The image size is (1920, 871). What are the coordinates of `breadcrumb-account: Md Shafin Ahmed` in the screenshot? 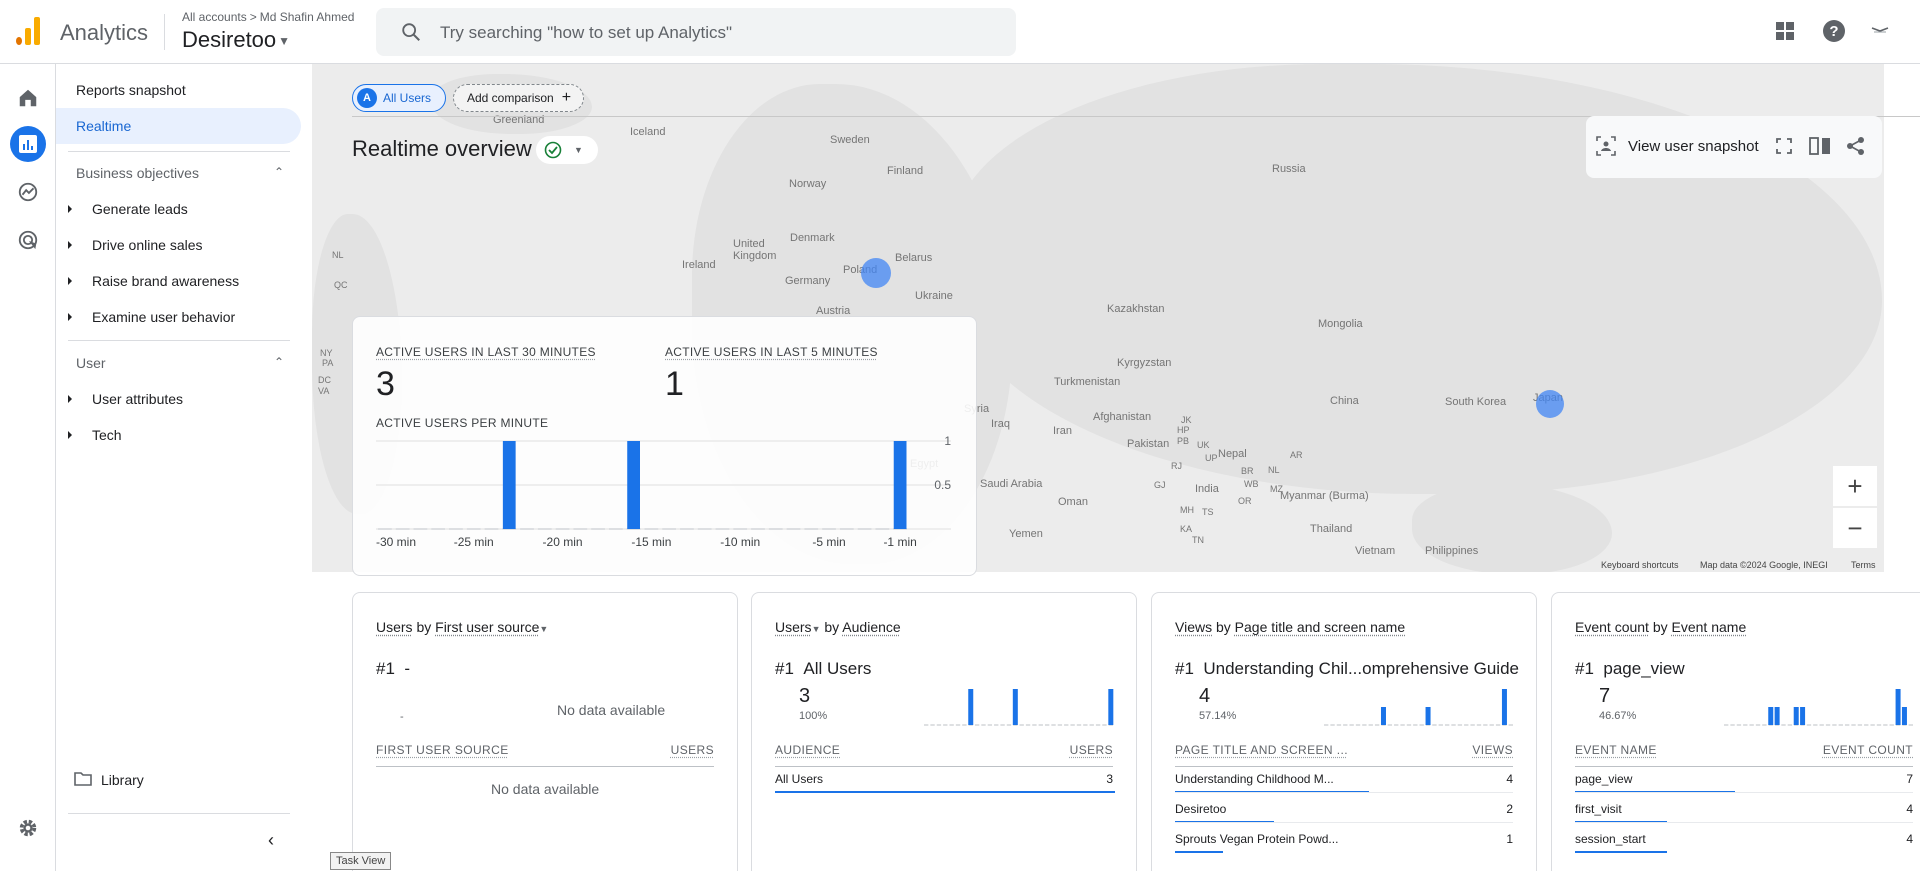 It's located at (307, 17).